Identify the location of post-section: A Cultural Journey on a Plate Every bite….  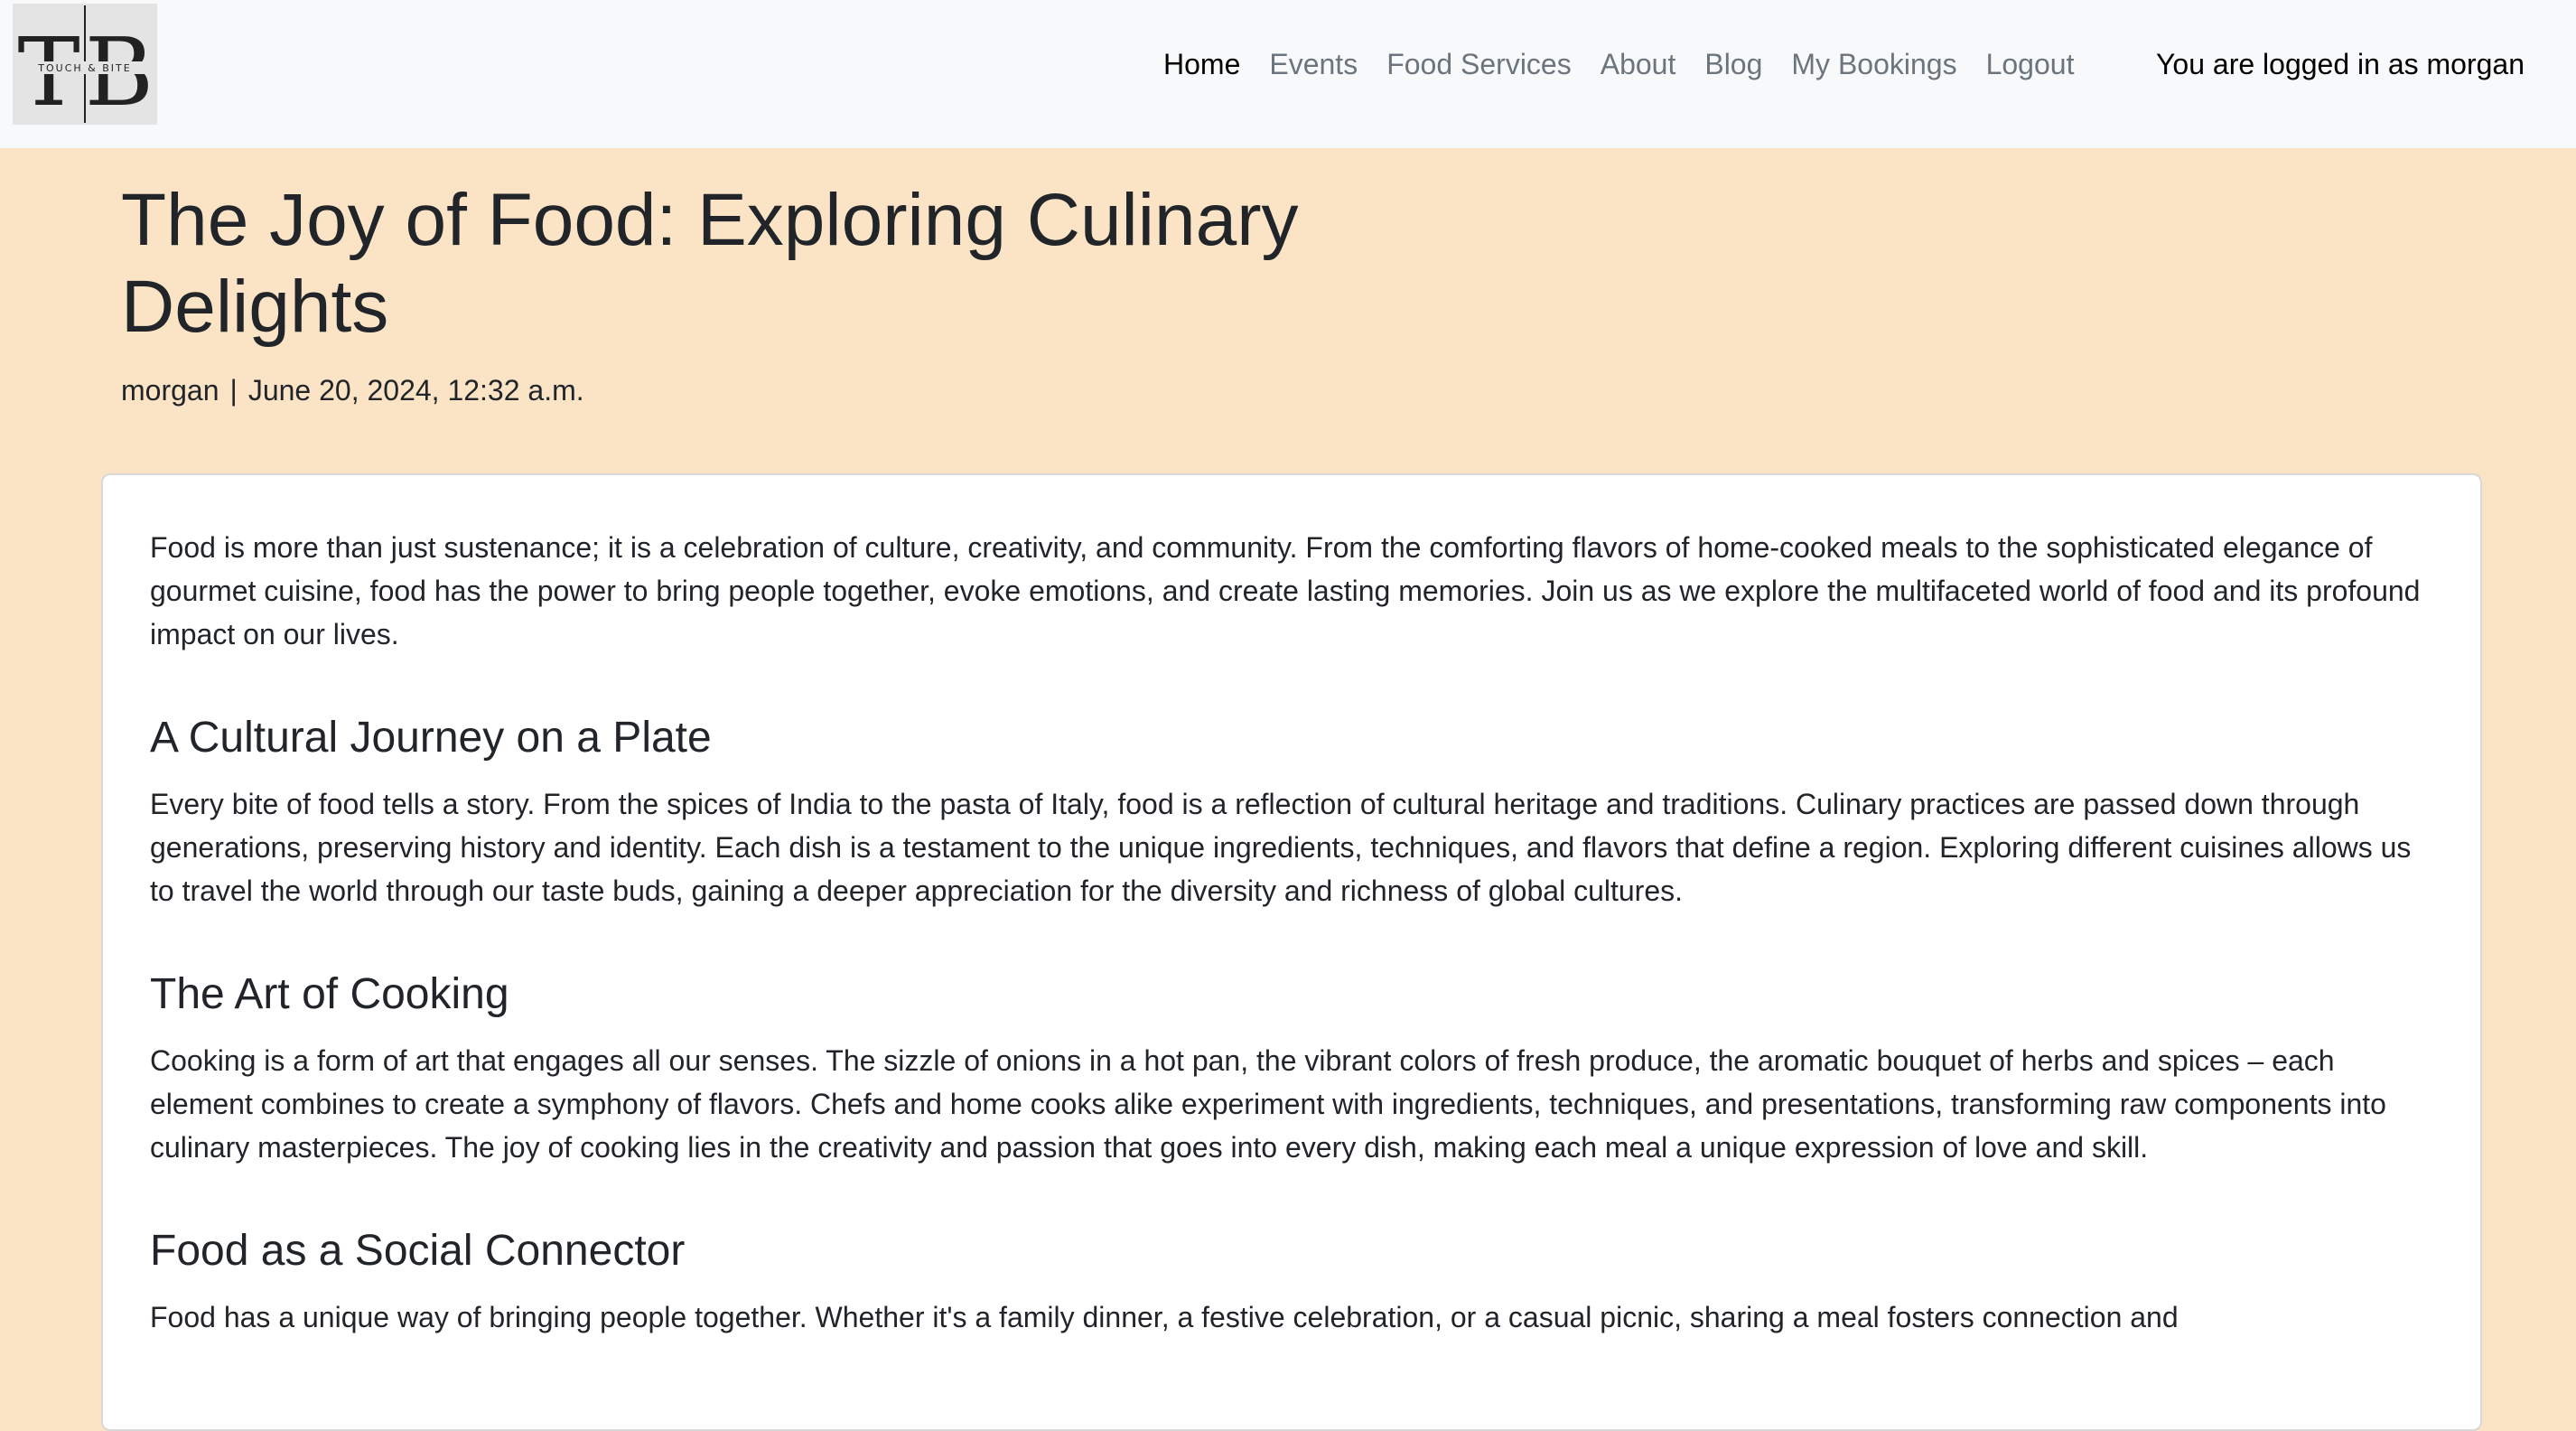
(1291, 812).